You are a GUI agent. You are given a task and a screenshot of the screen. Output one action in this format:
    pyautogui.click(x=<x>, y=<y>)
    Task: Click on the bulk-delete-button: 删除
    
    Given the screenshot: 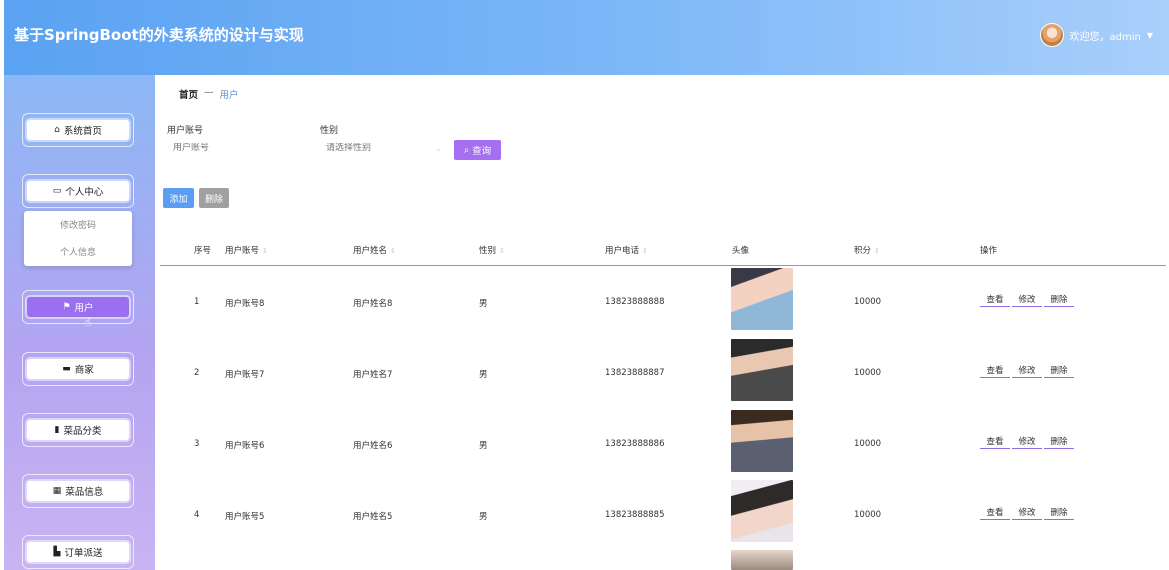 What is the action you would take?
    pyautogui.click(x=214, y=198)
    